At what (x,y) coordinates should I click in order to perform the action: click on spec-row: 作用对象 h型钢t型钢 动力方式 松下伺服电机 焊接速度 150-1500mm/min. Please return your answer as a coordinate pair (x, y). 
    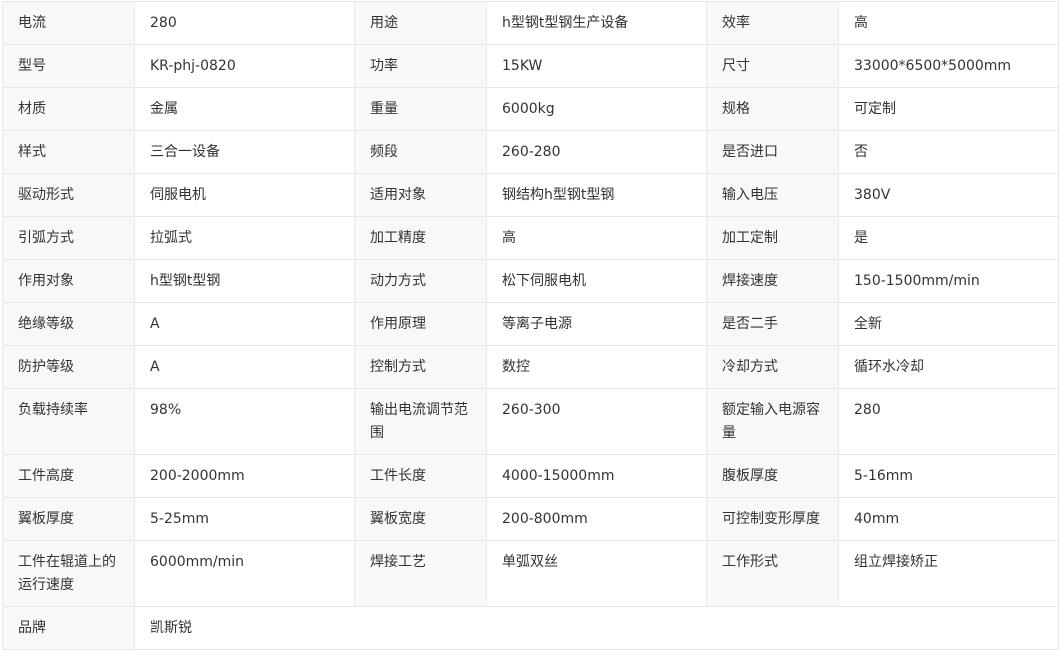
    Looking at the image, I should click on (530, 281).